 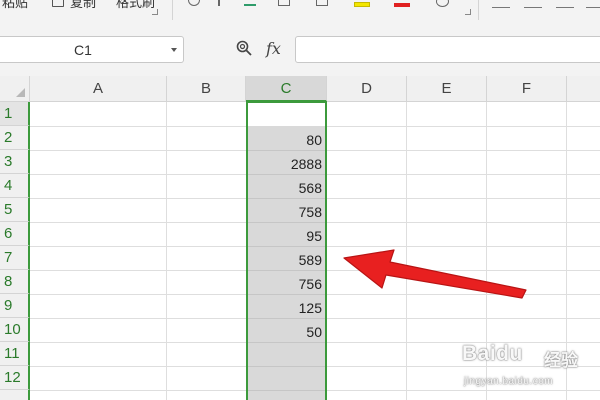 I want to click on row-header-7: 7, so click(x=15, y=258).